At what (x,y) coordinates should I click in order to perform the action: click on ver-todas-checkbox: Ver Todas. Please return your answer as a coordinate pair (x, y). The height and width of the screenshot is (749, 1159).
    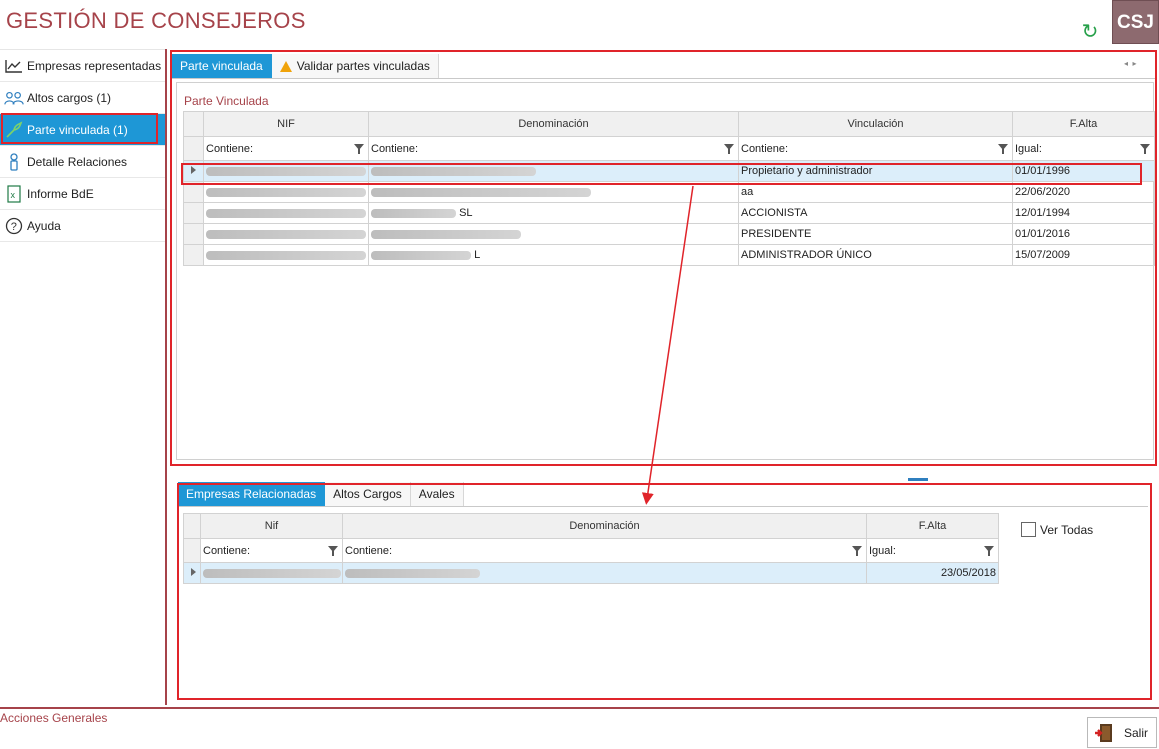
    Looking at the image, I should click on (1057, 529).